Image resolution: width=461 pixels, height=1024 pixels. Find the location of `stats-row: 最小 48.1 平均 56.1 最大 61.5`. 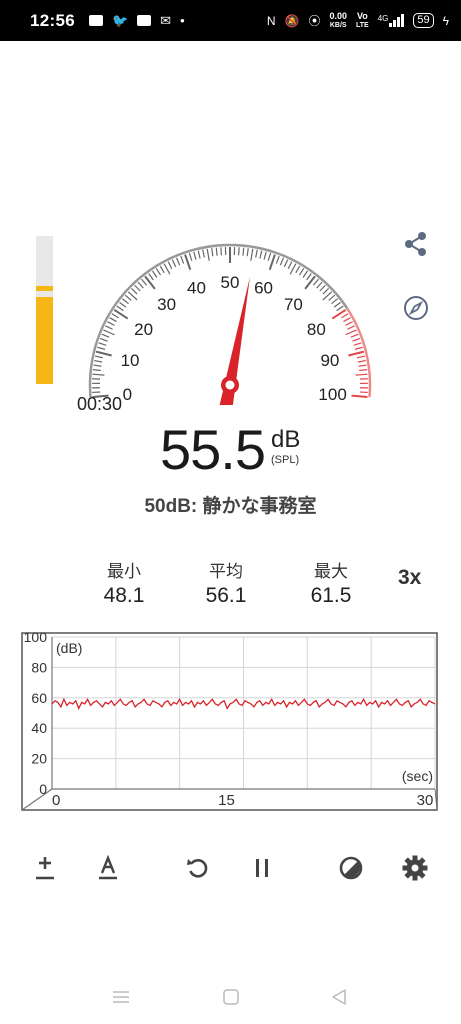

stats-row: 最小 48.1 平均 56.1 最大 61.5 is located at coordinates (230, 582).